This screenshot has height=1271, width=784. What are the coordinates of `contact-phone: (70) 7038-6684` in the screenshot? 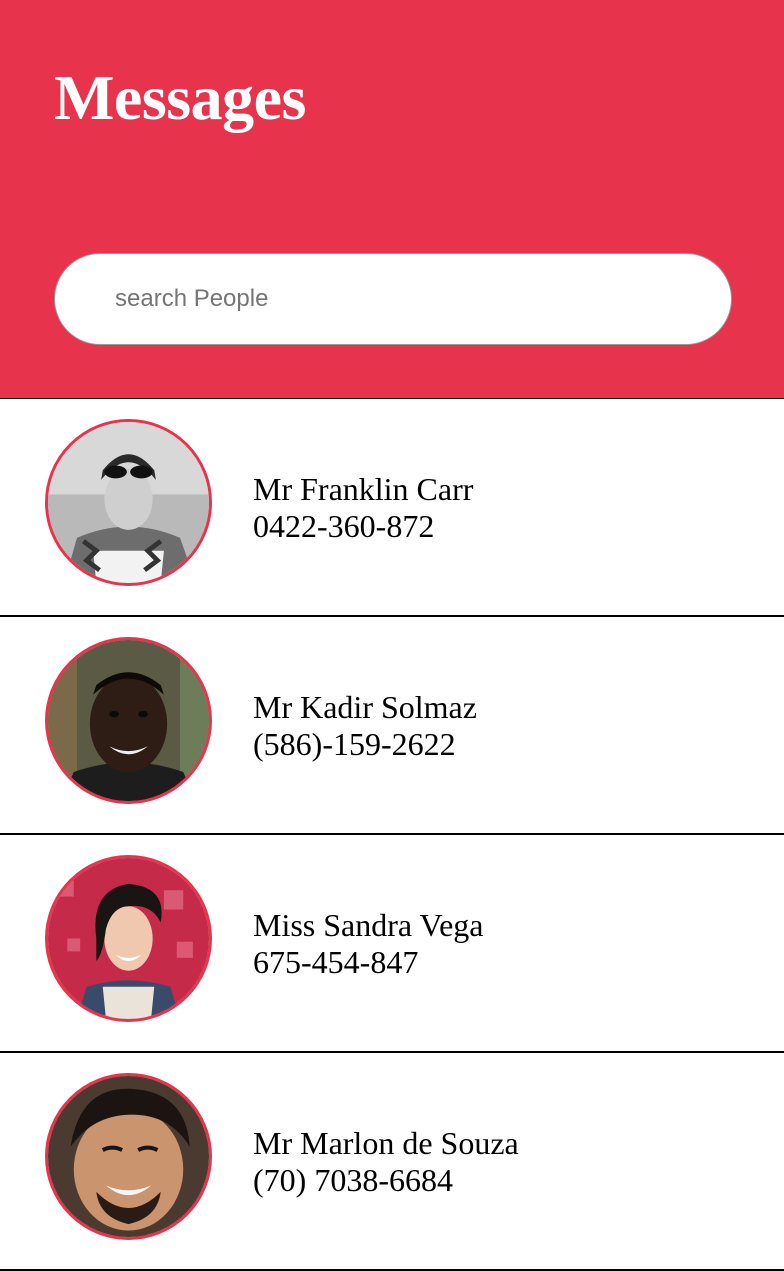 It's located at (353, 1180).